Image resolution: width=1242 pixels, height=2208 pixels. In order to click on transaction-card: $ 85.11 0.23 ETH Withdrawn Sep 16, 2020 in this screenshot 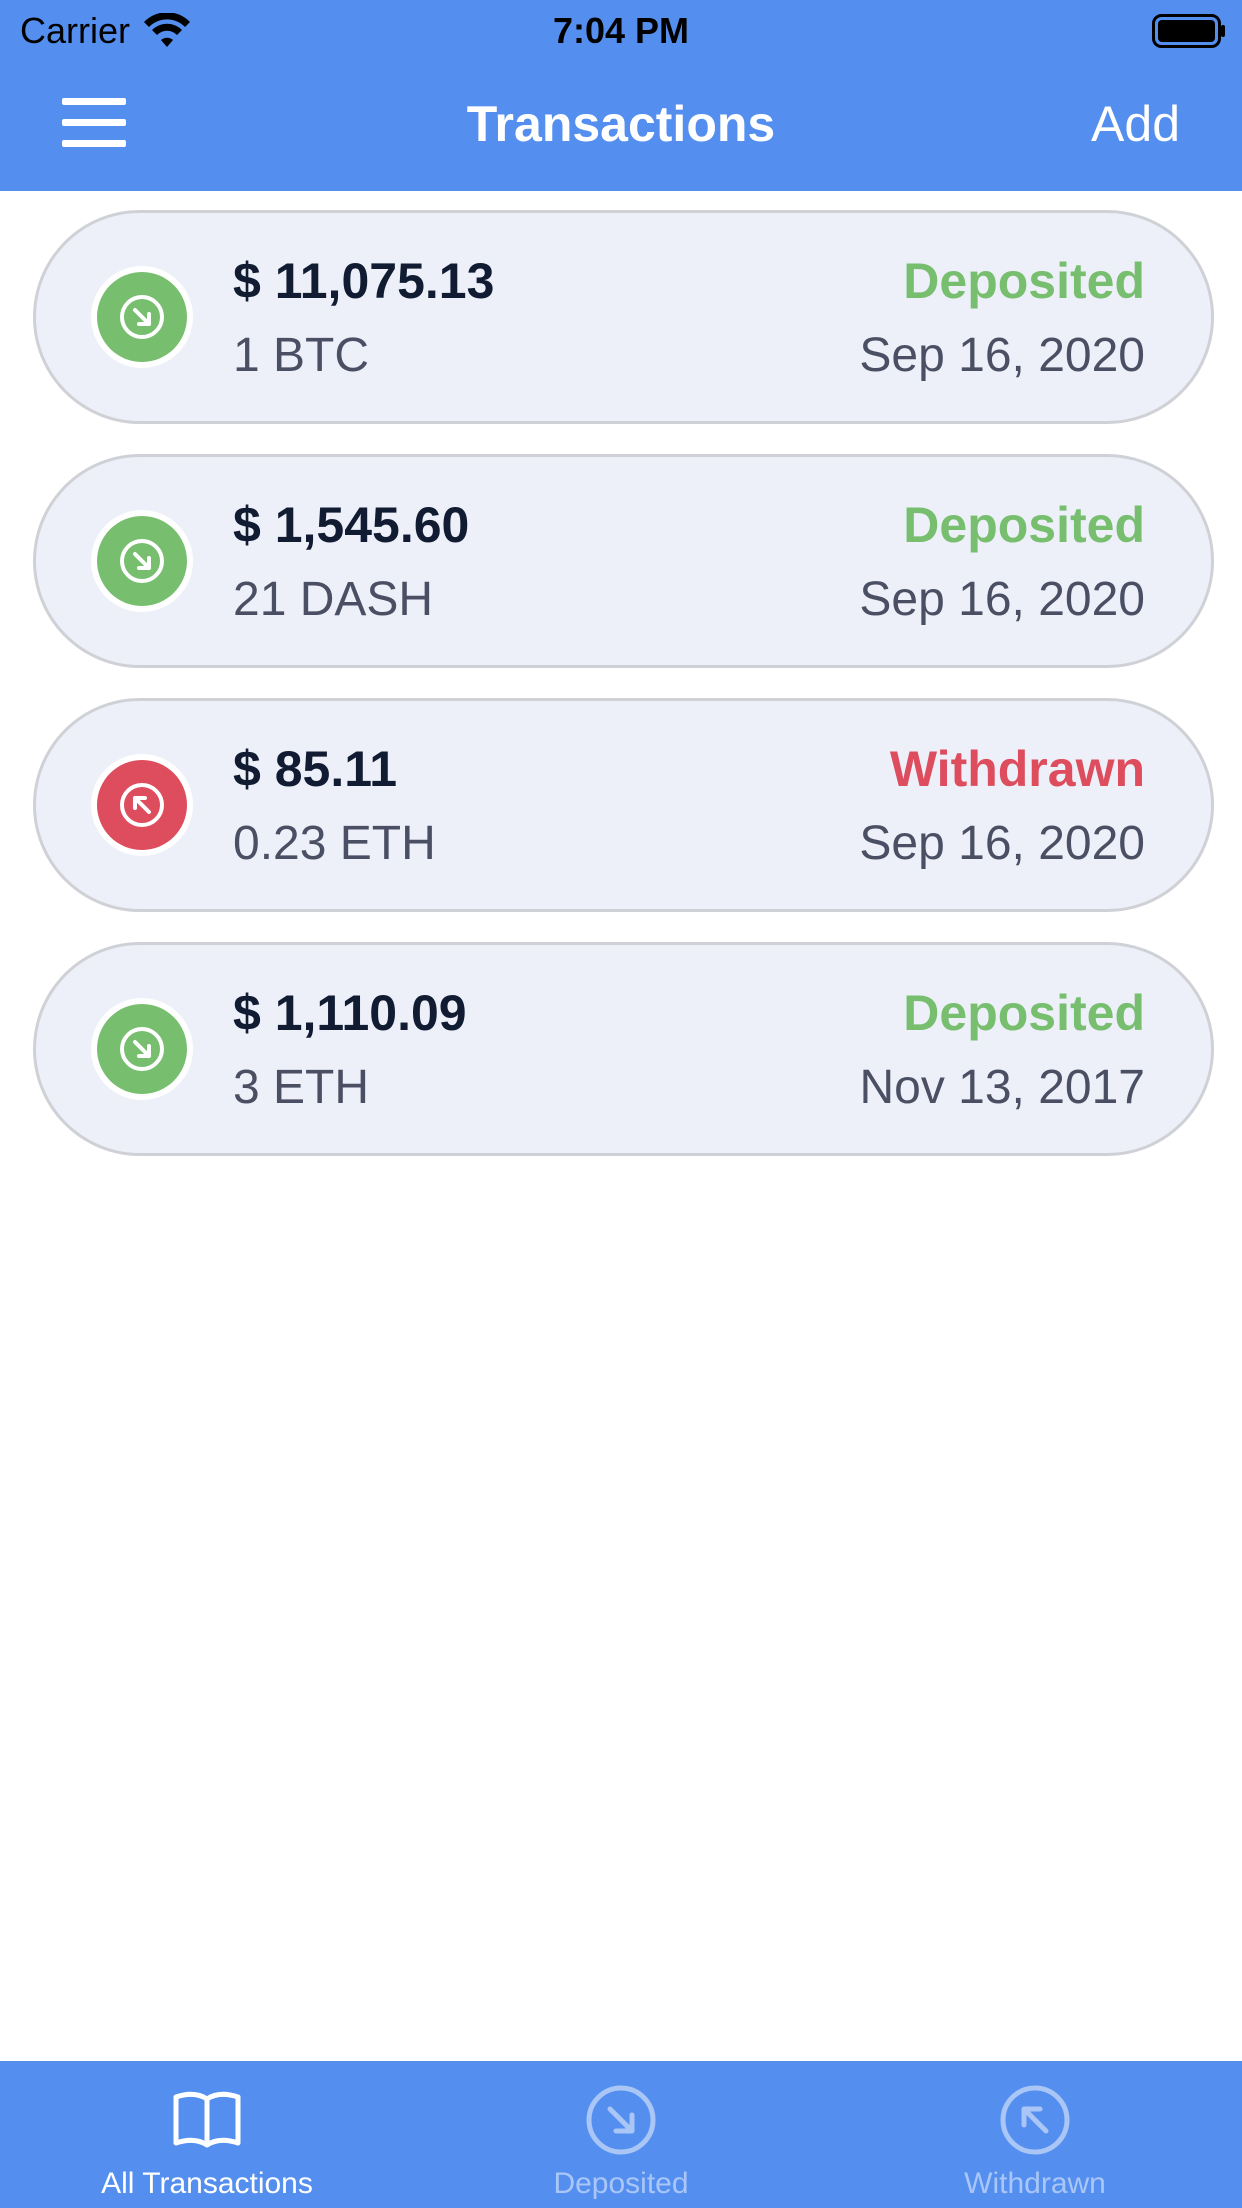, I will do `click(623, 805)`.